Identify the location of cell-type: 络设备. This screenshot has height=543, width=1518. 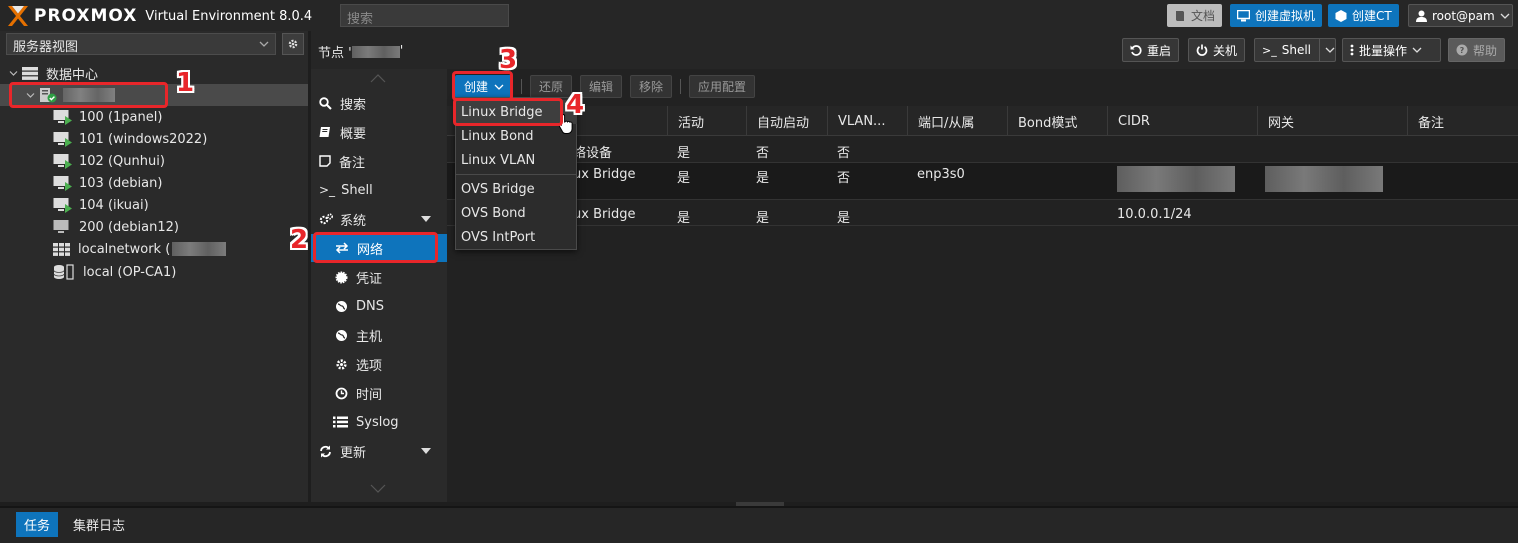
(593, 153).